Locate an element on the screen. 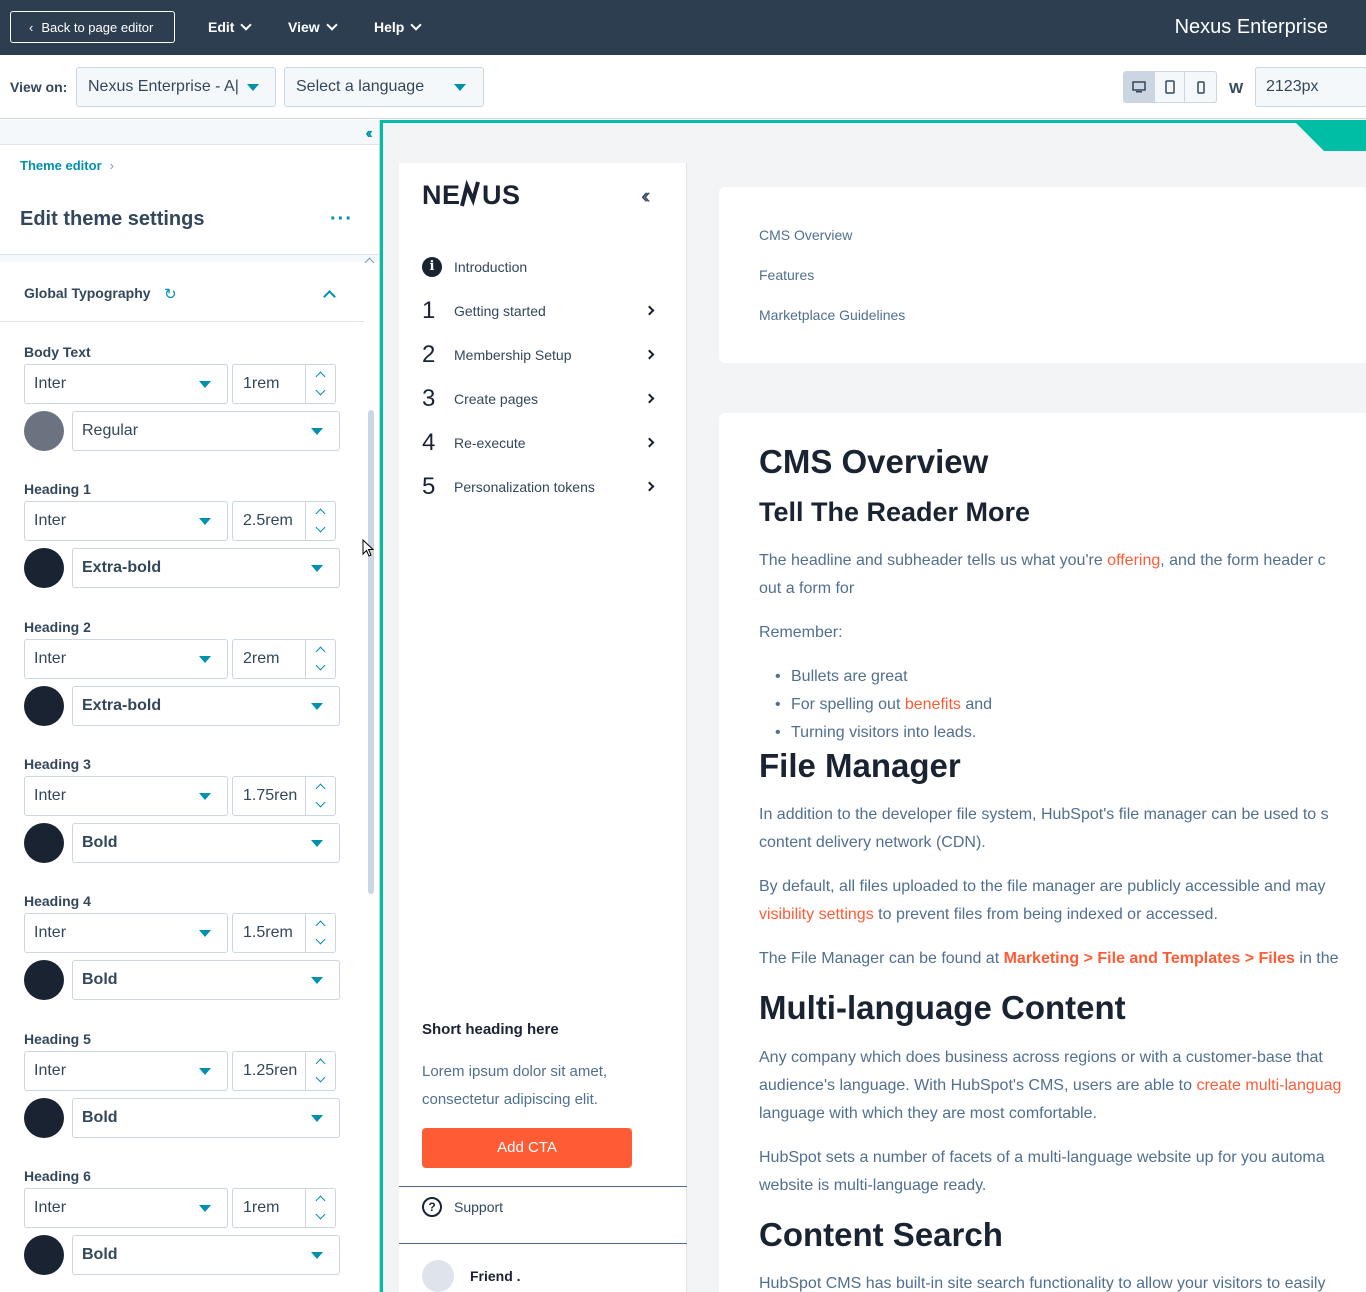 This screenshot has height=1292, width=1366. stepper-controls is located at coordinates (320, 384).